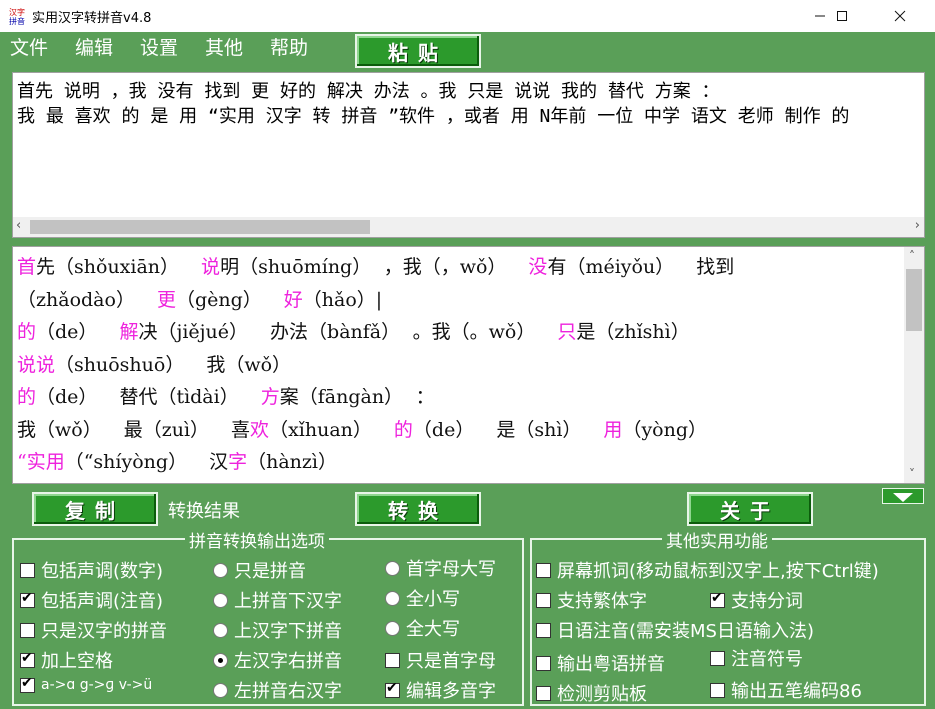  Describe the element at coordinates (665, 429) in the screenshot. I see `output-text-segment: （yòng）` at that location.